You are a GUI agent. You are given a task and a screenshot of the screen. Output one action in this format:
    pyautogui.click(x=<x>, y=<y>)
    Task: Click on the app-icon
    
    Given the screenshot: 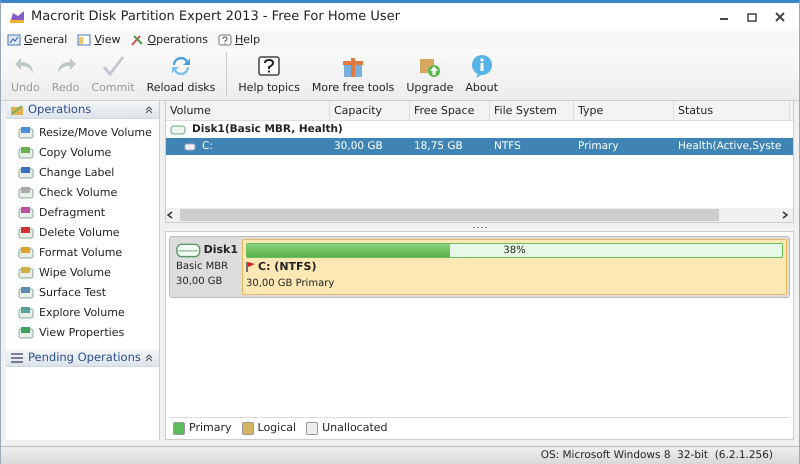 What is the action you would take?
    pyautogui.click(x=17, y=17)
    